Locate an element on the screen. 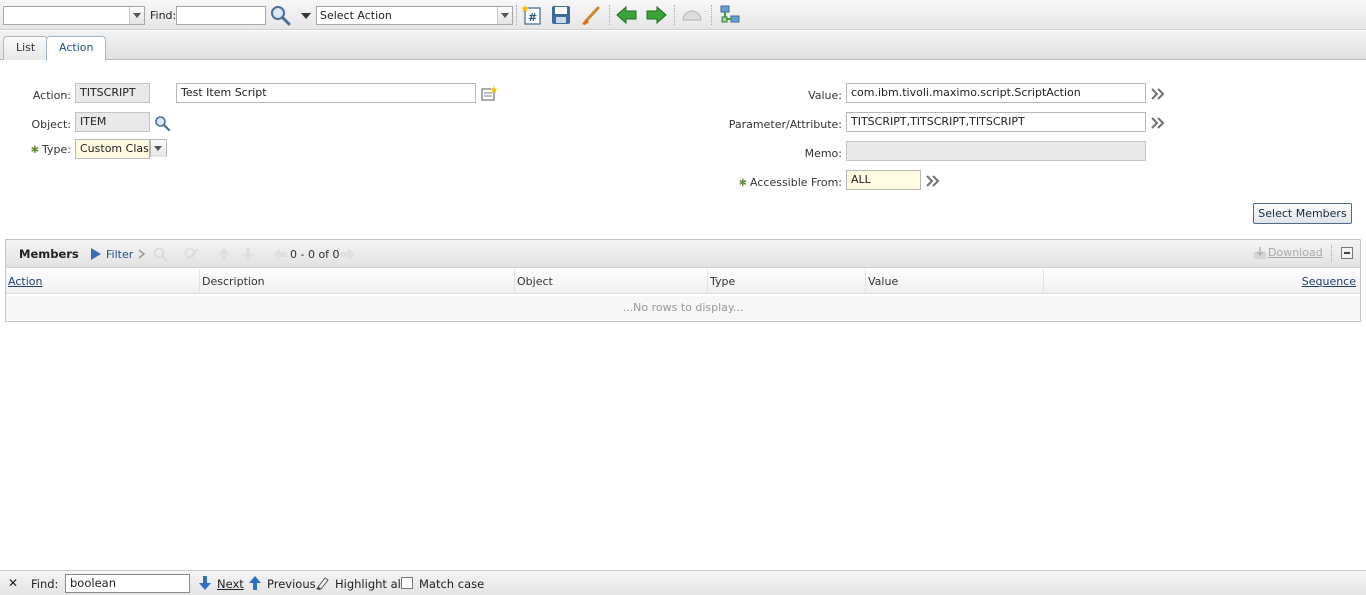 Image resolution: width=1366 pixels, height=595 pixels. previous-record-arrow-left-icon is located at coordinates (627, 15).